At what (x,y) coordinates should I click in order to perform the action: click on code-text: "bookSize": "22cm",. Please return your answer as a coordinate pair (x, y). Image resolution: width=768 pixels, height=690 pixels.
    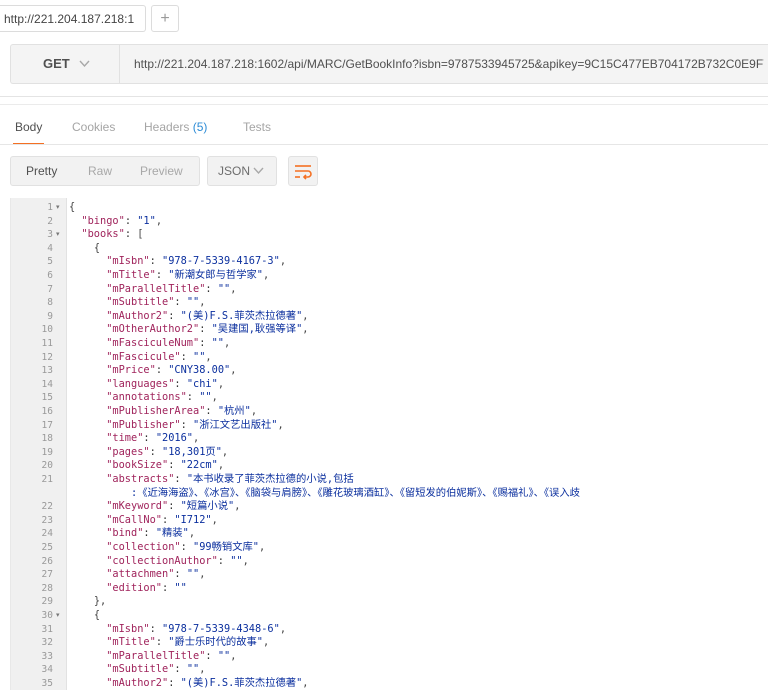
    Looking at the image, I should click on (165, 465).